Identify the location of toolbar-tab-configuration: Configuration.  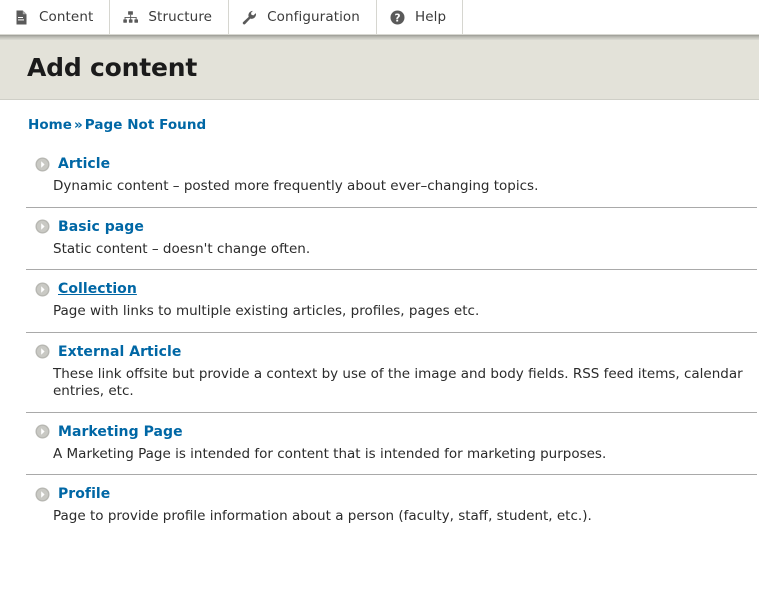
(303, 17).